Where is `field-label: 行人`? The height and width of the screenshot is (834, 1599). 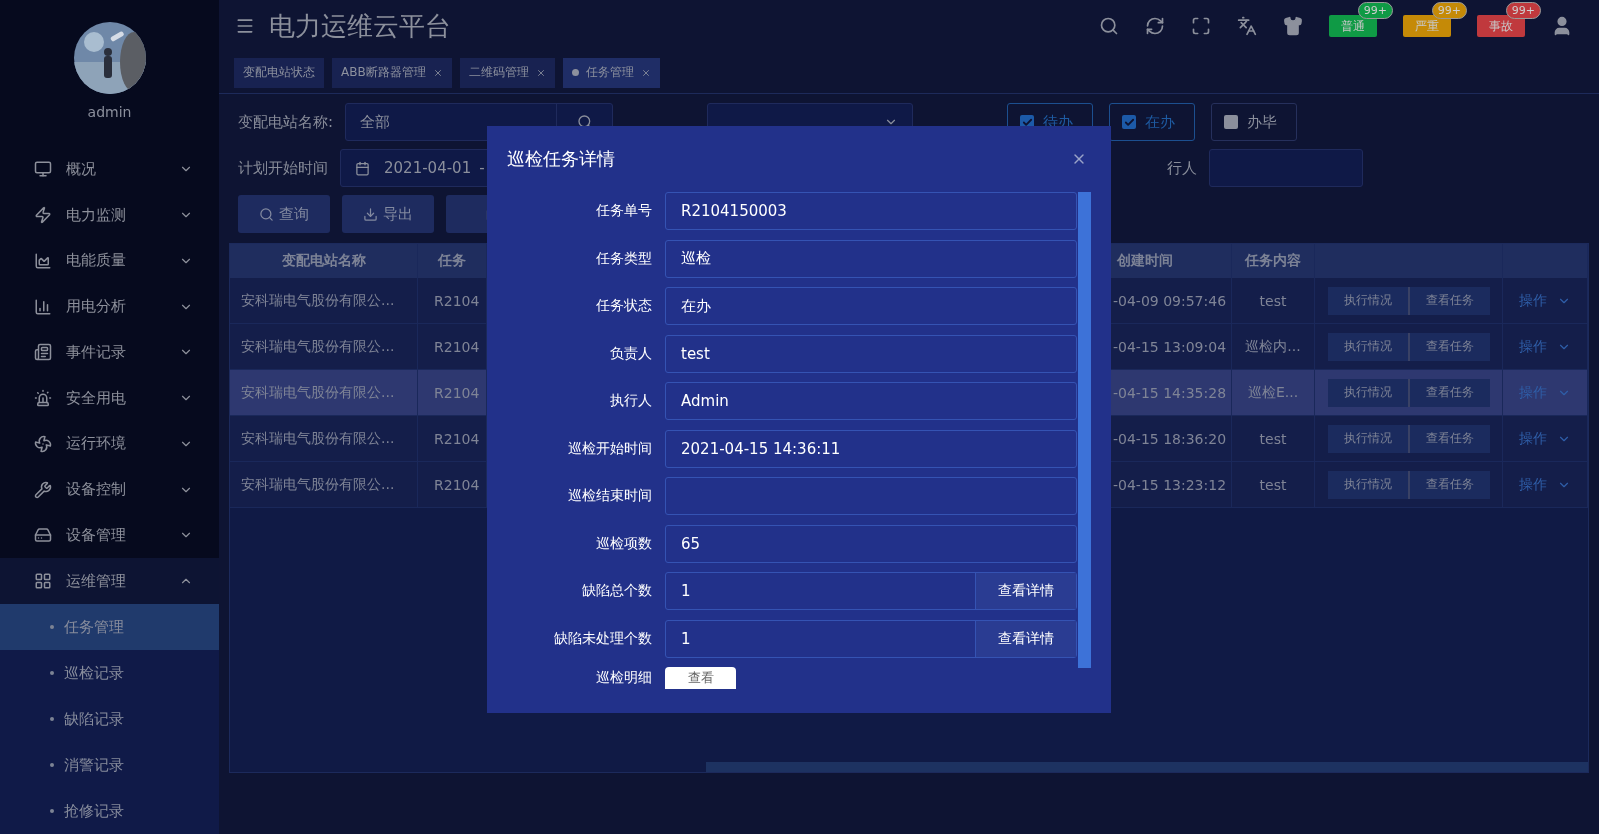
field-label: 行人 is located at coordinates (1182, 168).